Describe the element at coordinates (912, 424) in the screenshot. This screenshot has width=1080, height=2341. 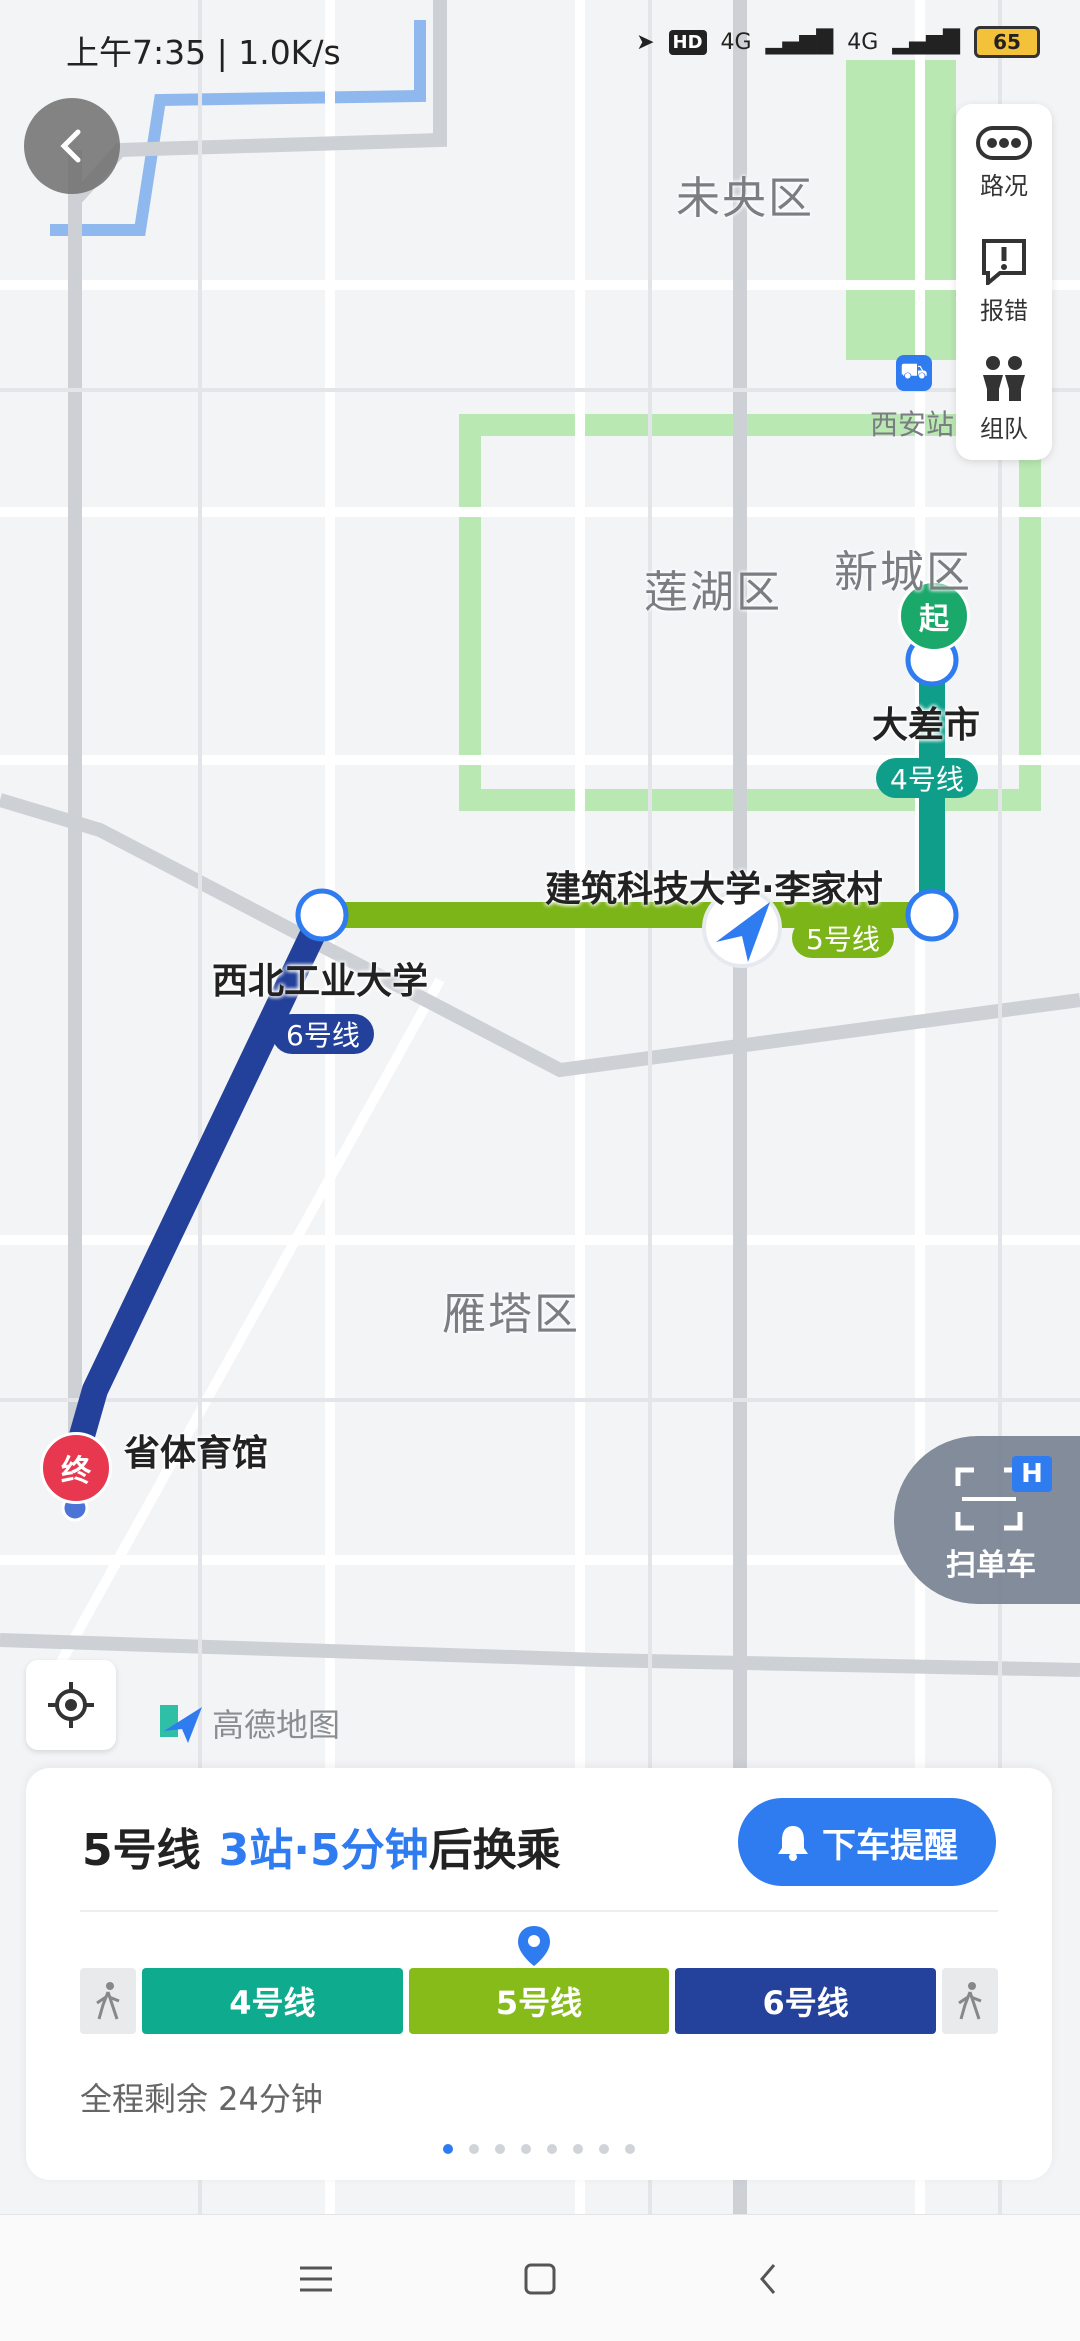
I see `poi-label: 西安站` at that location.